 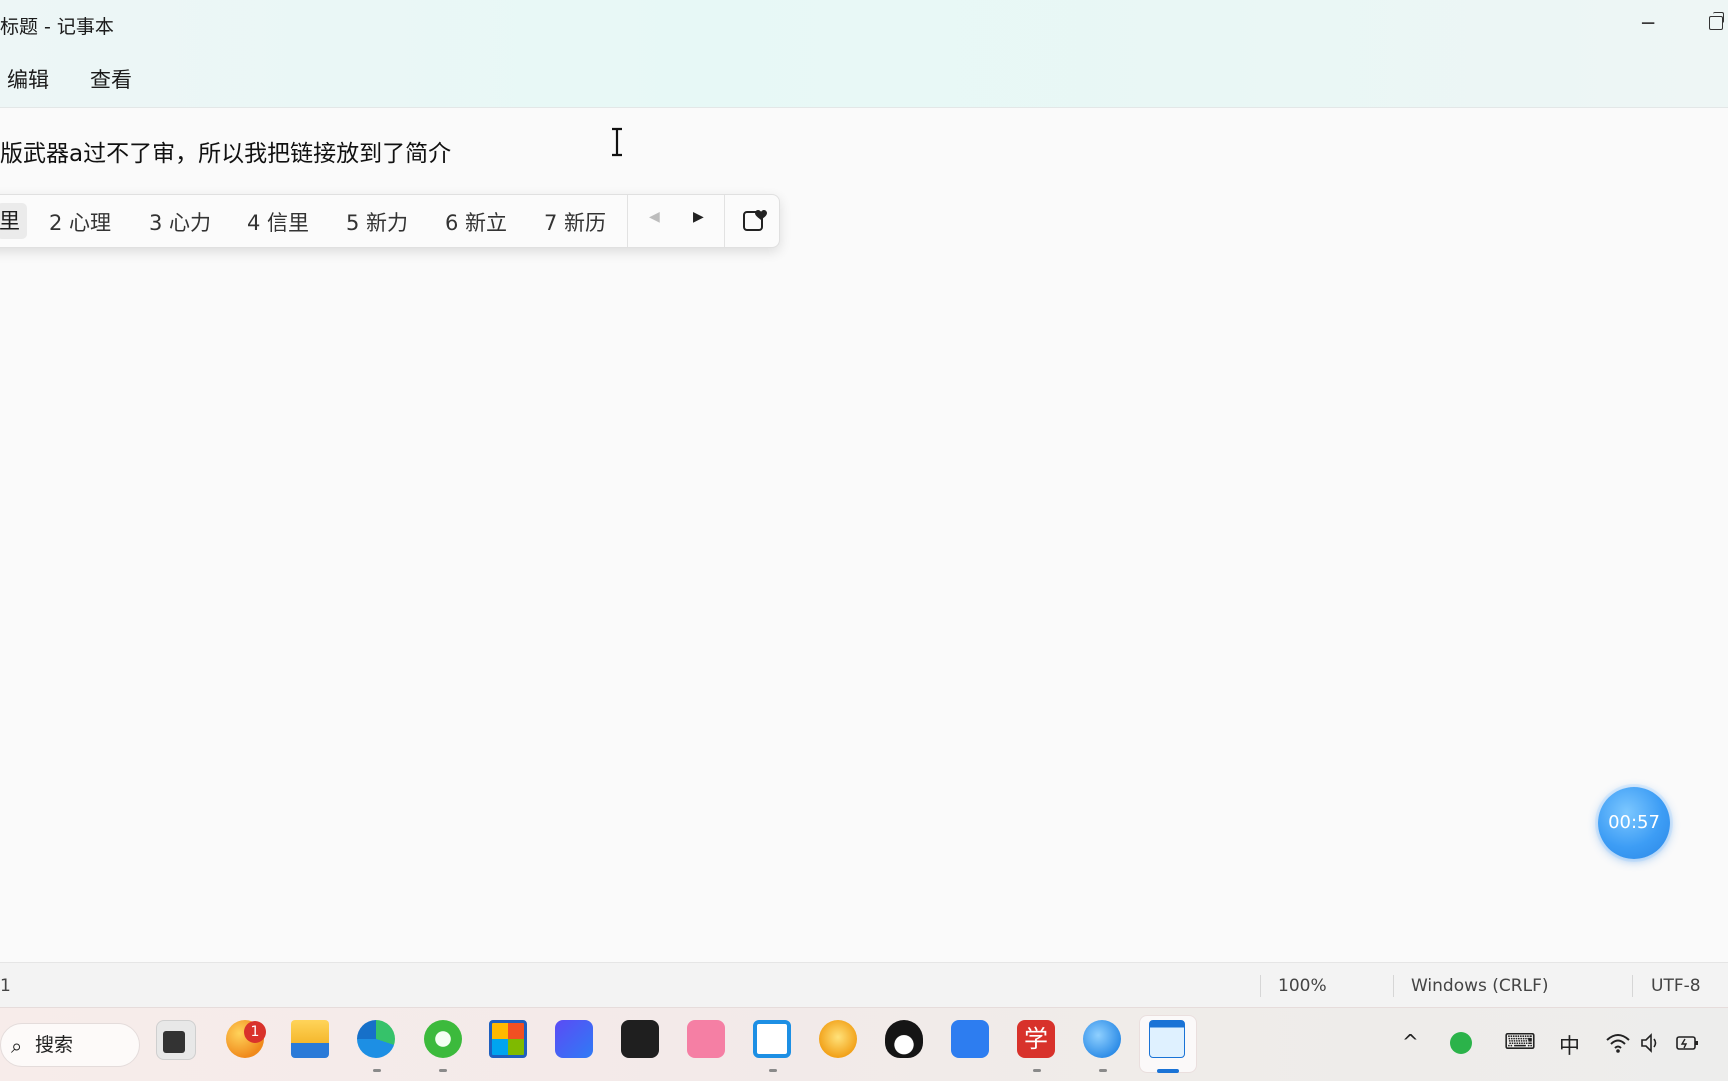 I want to click on taskbar-search: ⌕ 搜索, so click(x=70, y=1045).